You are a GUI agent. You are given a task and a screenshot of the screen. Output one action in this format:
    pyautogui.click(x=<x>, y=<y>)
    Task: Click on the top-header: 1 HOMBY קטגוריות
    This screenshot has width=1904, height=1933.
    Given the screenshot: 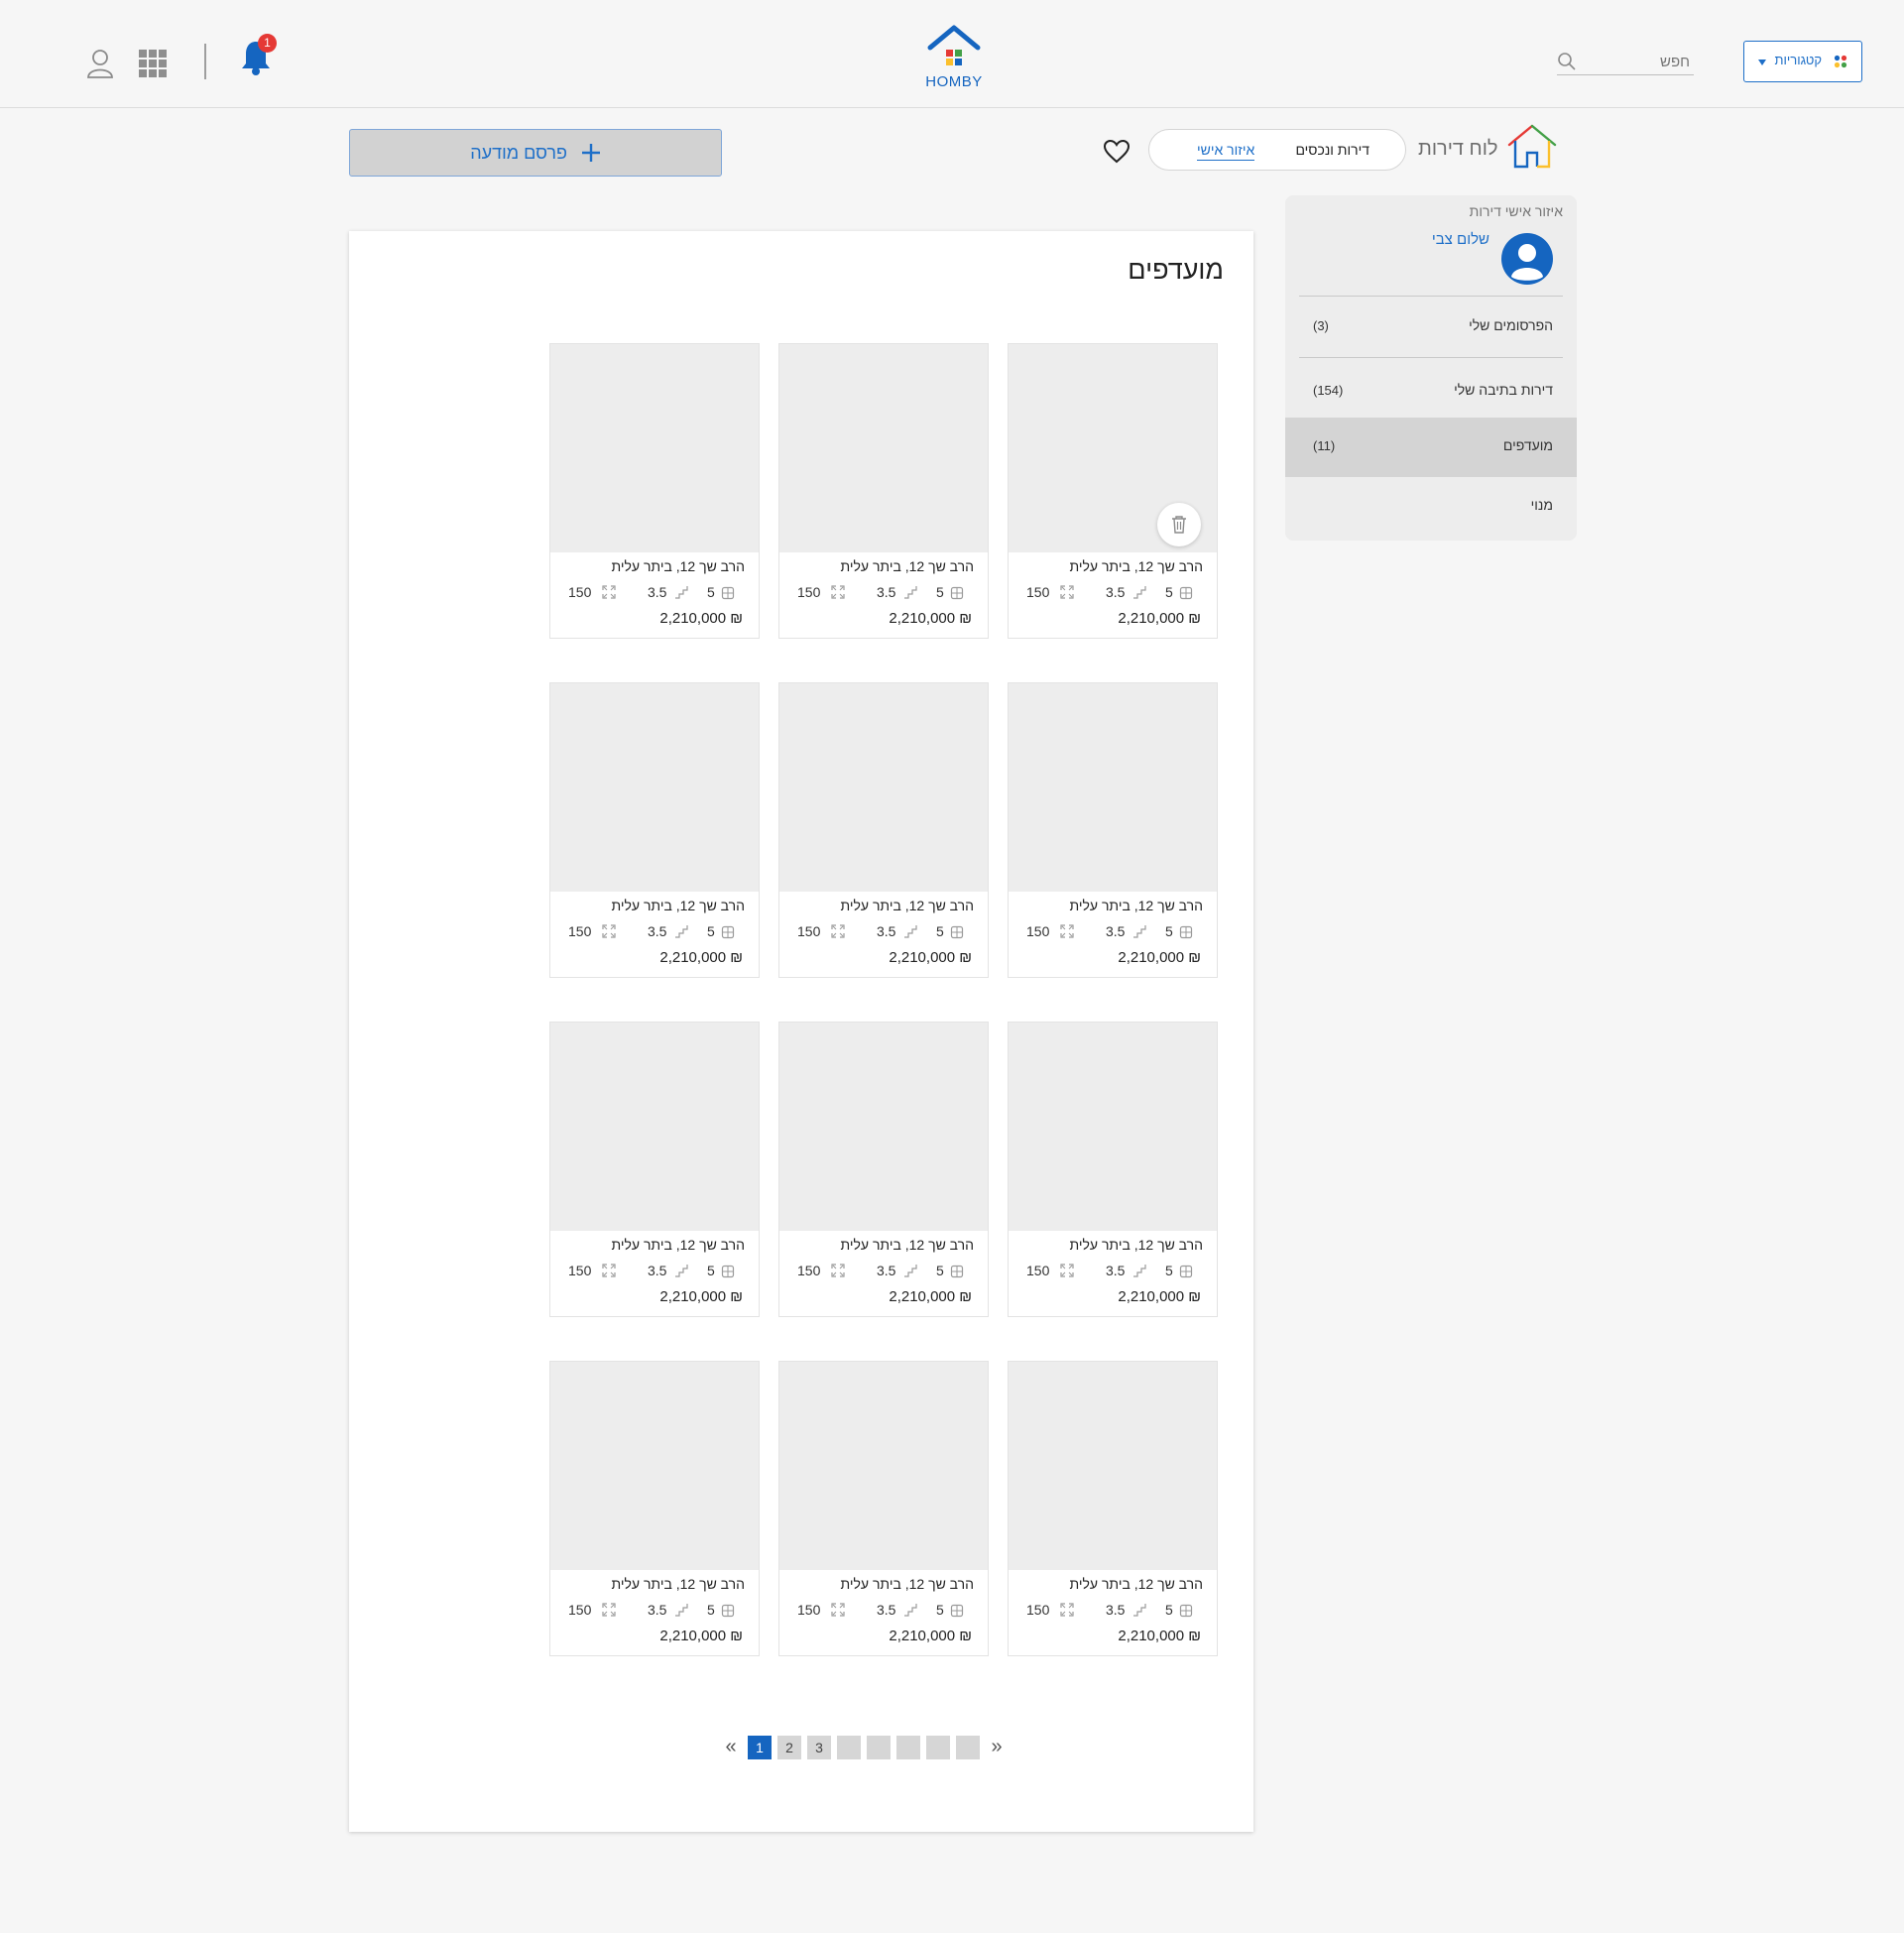 What is the action you would take?
    pyautogui.click(x=952, y=54)
    